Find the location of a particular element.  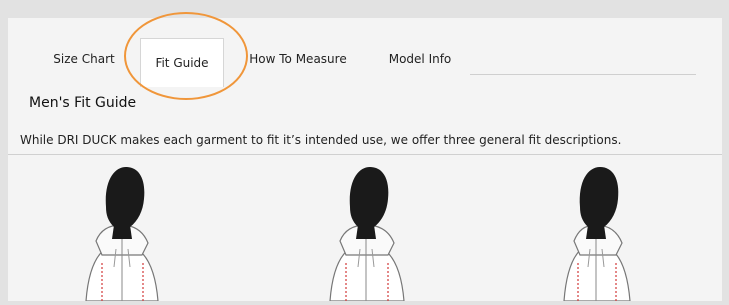

page-title: Men's Fit Guide is located at coordinates (83, 103).